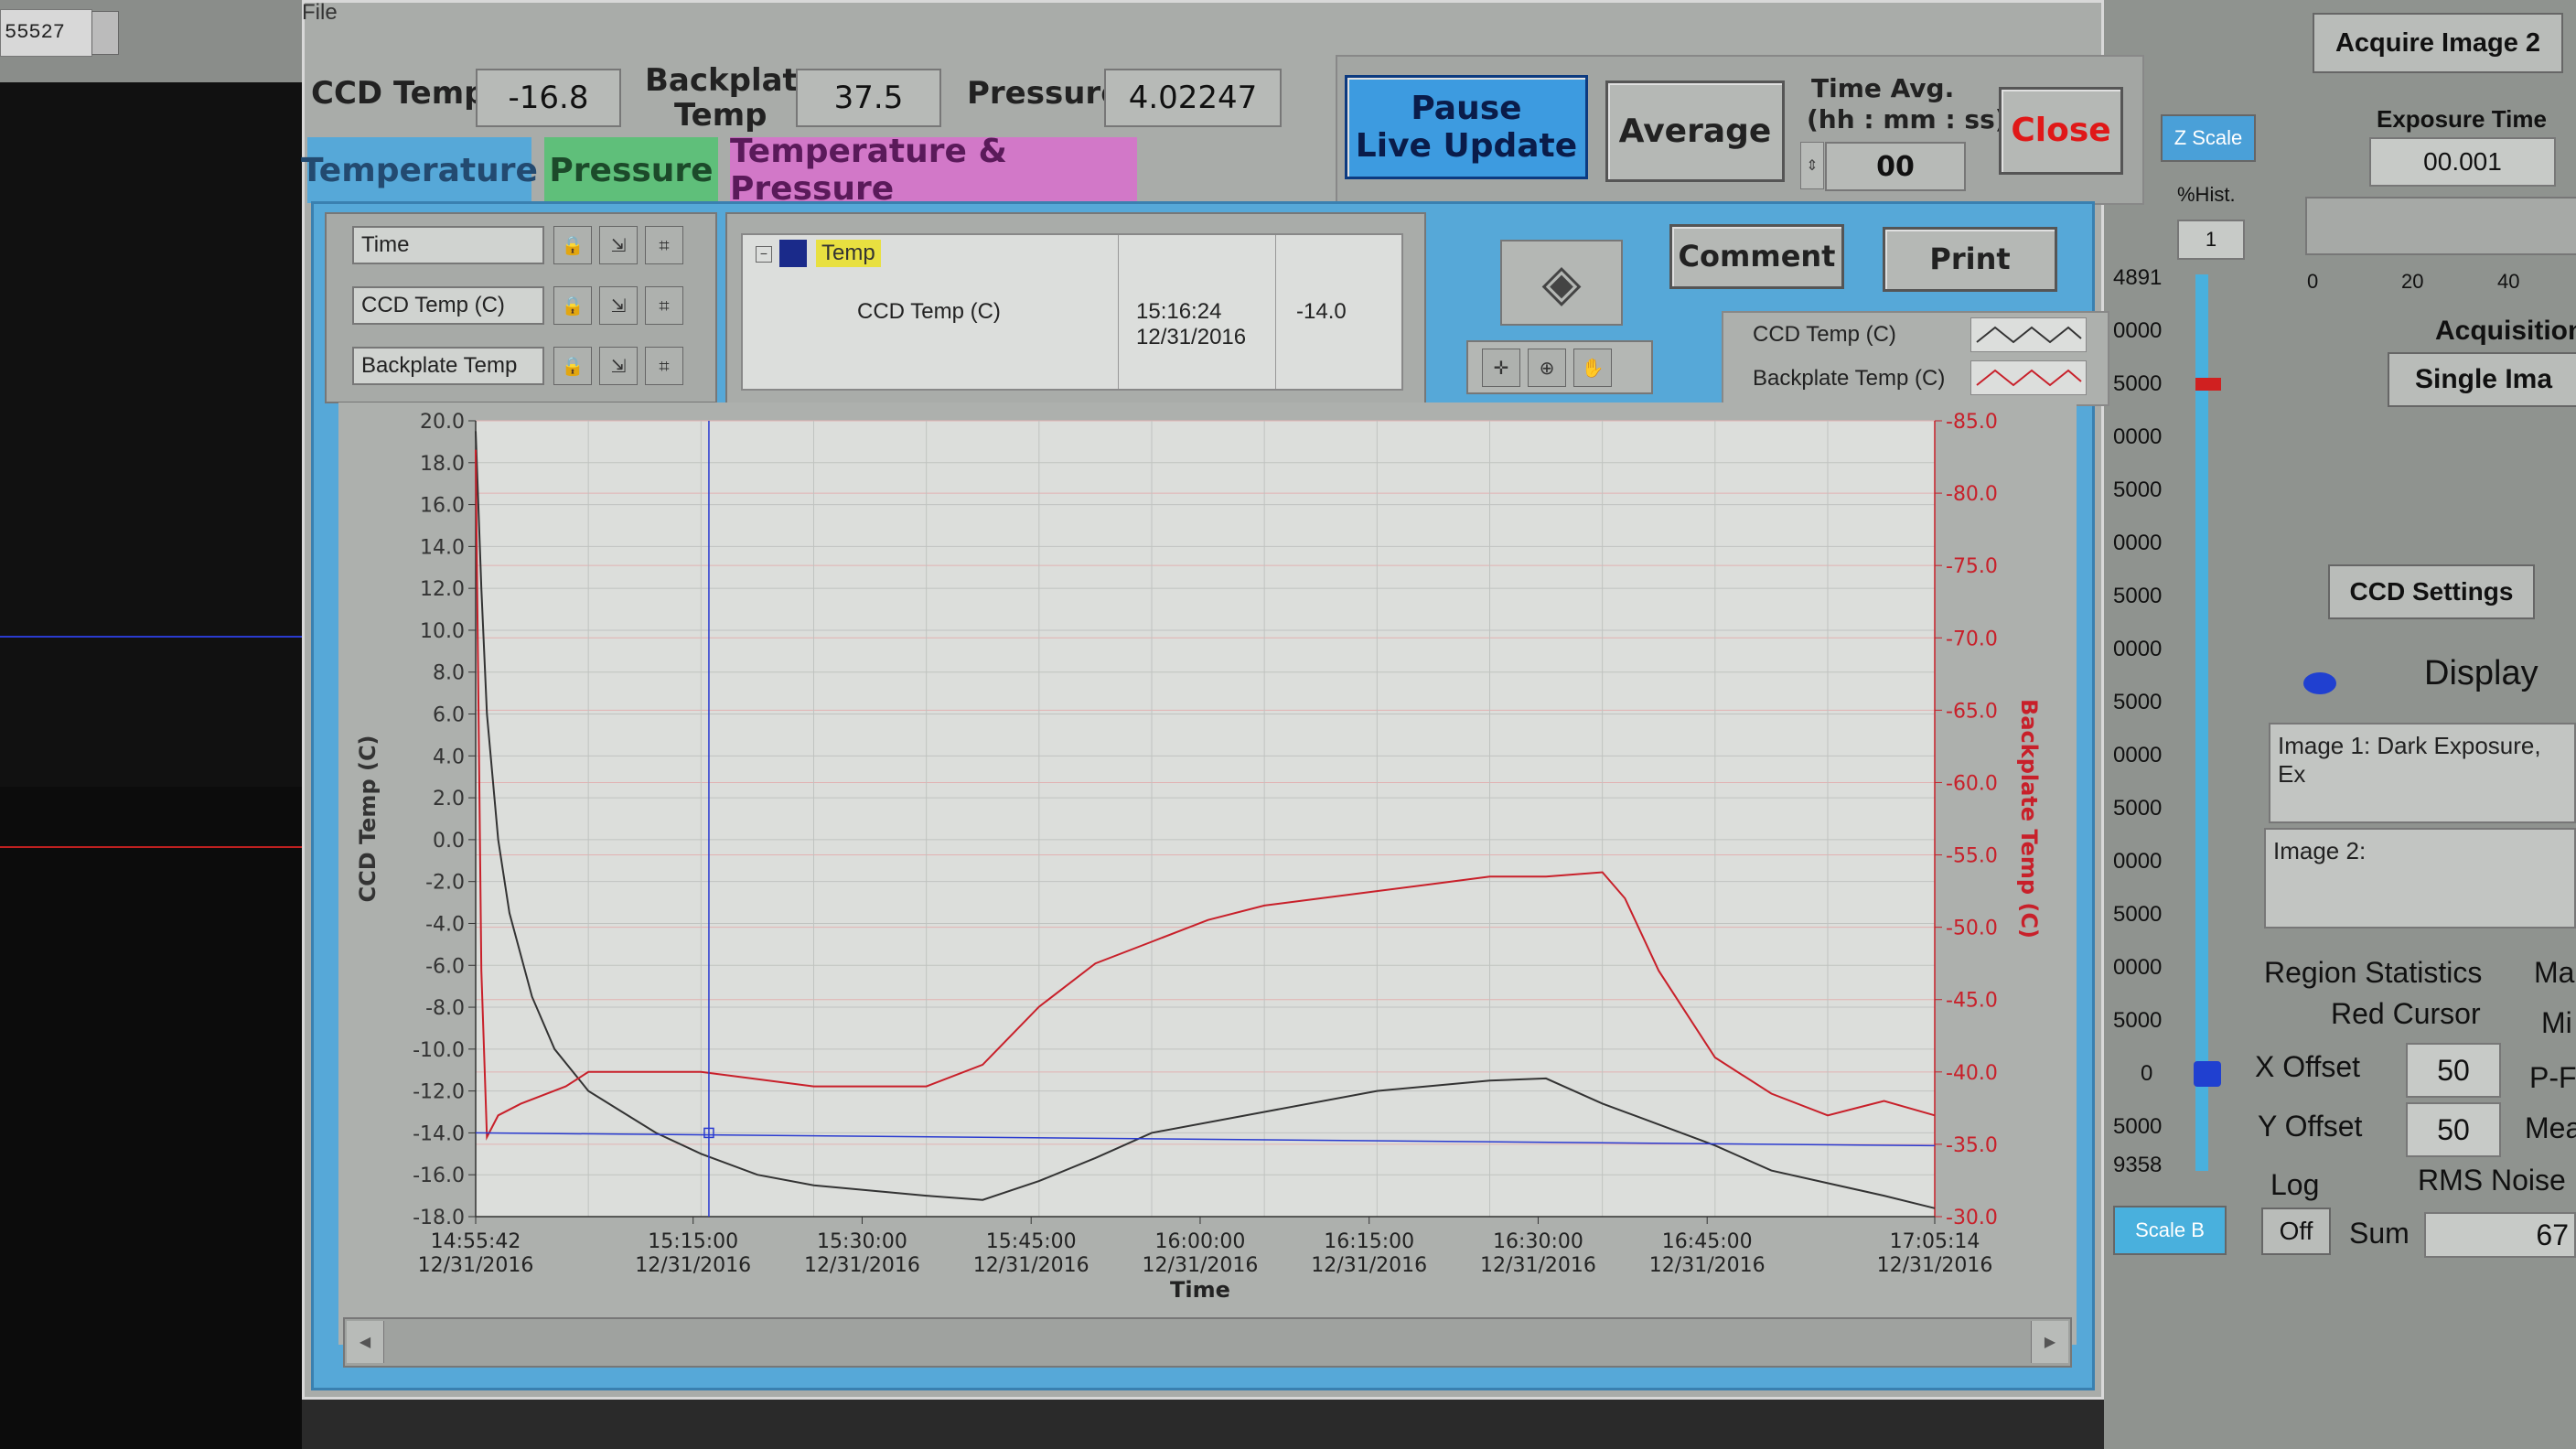  I want to click on z-scale-button: Z Scale, so click(2208, 138).